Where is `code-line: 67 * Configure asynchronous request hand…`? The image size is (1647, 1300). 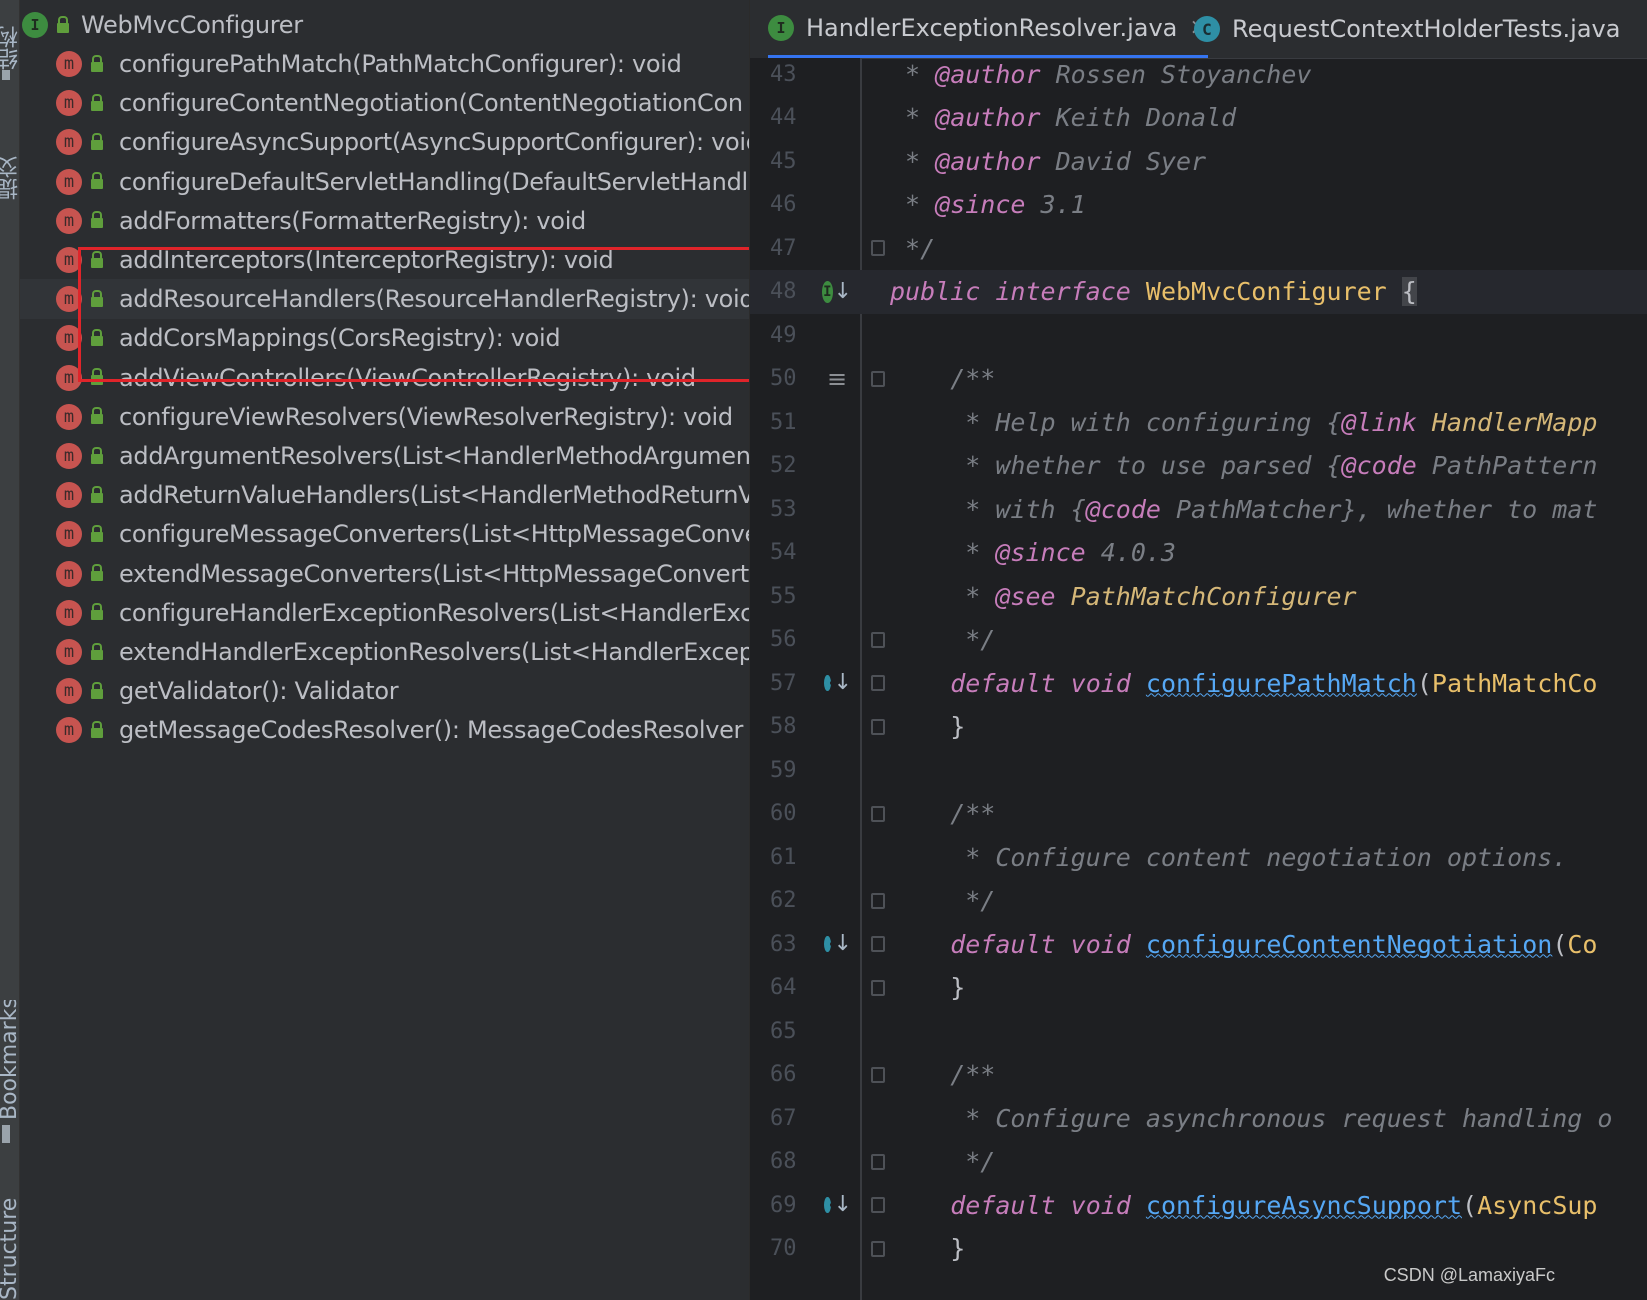
code-line: 67 * Configure asynchronous request hand… is located at coordinates (1198, 1118).